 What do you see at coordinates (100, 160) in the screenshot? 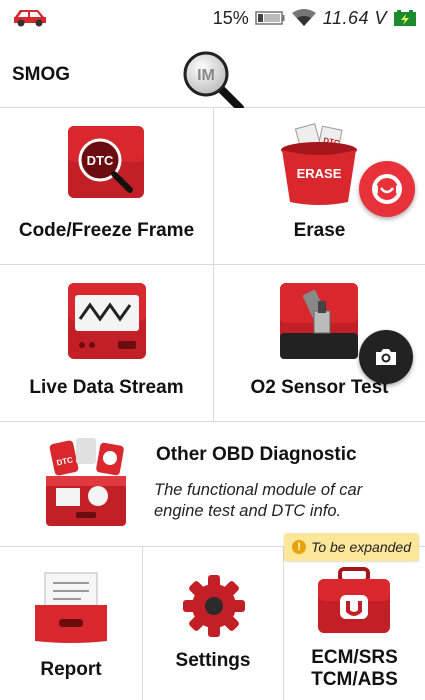
I see `dtc-icon-text: DTC` at bounding box center [100, 160].